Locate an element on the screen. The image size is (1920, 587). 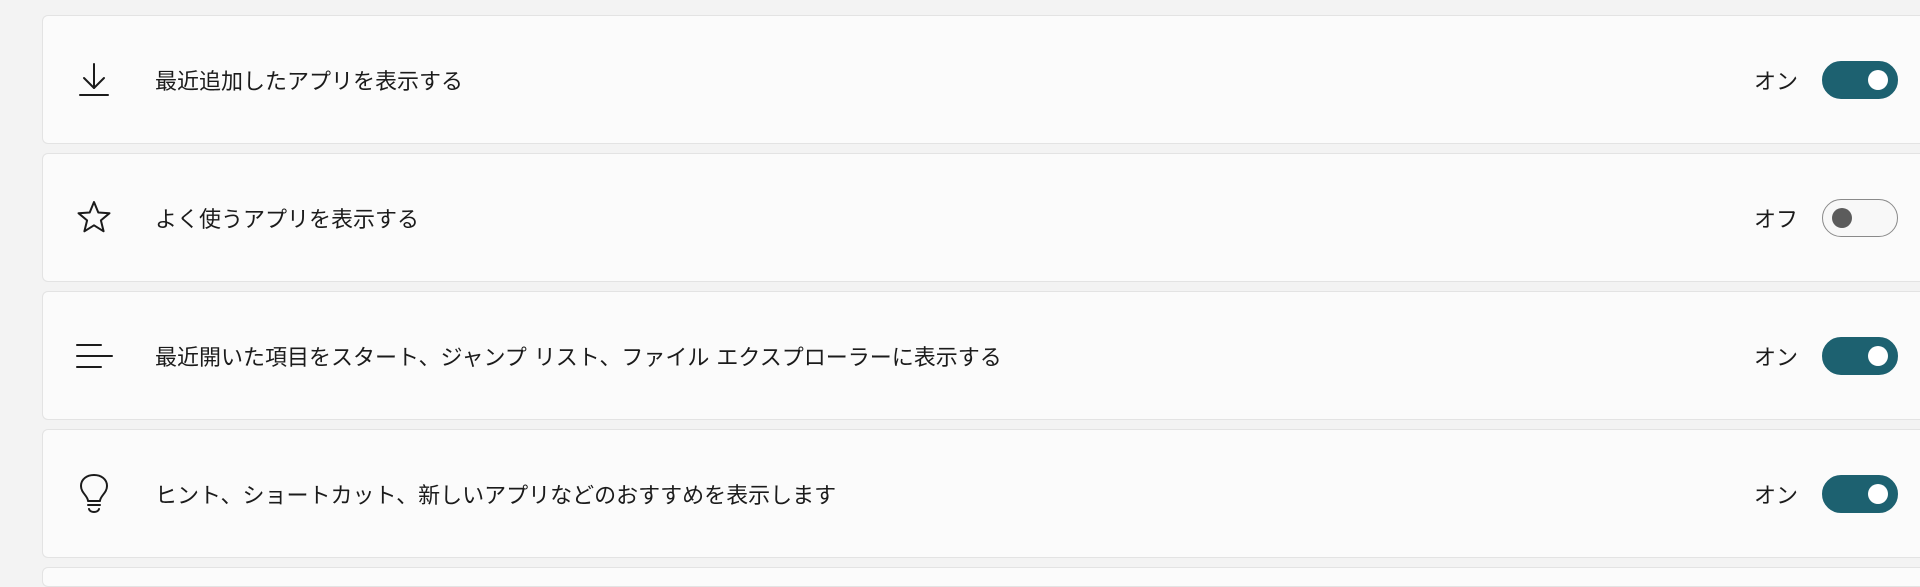
setting-label: よく使うアプリを表示する is located at coordinates (287, 220).